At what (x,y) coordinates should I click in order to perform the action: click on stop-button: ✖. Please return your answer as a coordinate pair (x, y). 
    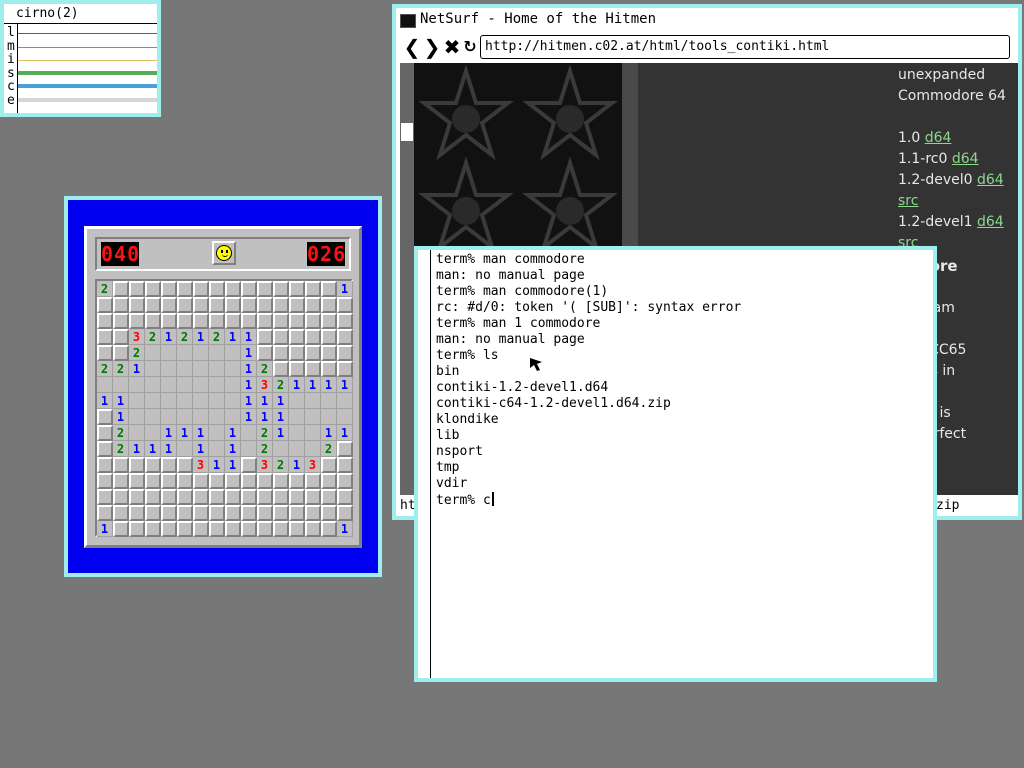
    Looking at the image, I should click on (452, 47).